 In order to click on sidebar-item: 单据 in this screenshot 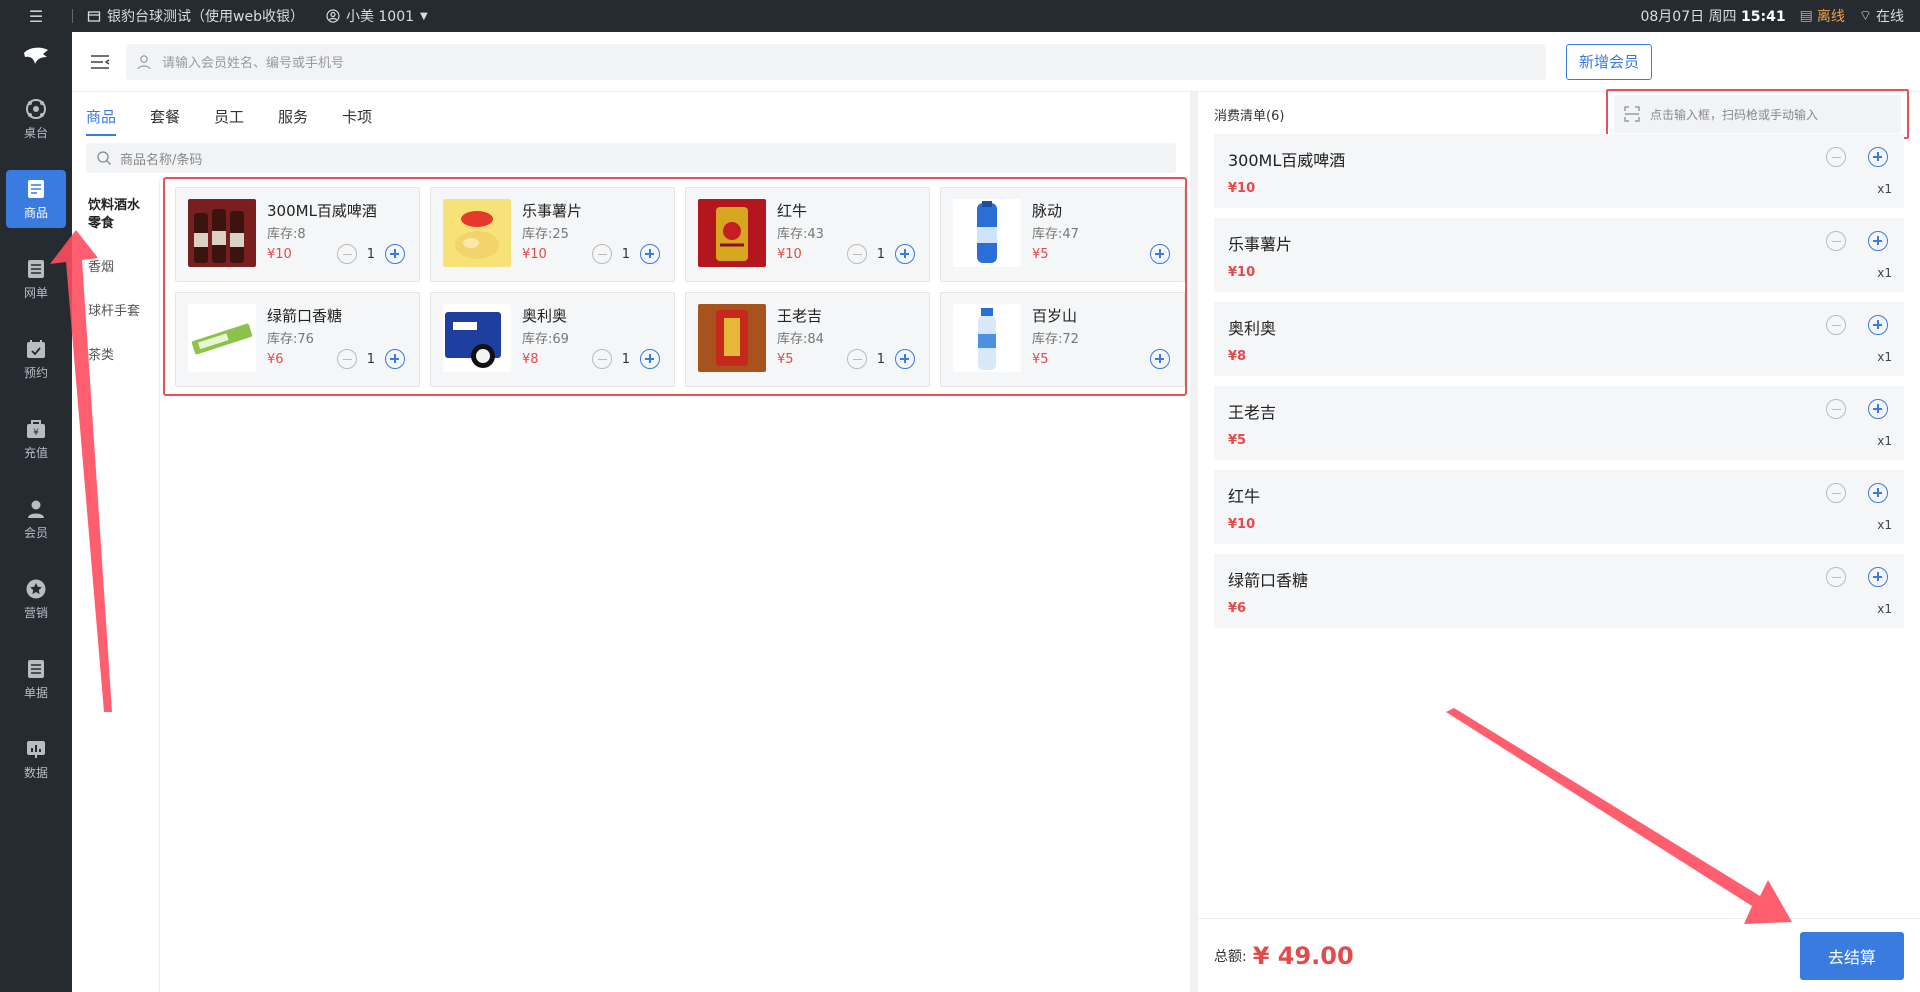, I will do `click(36, 679)`.